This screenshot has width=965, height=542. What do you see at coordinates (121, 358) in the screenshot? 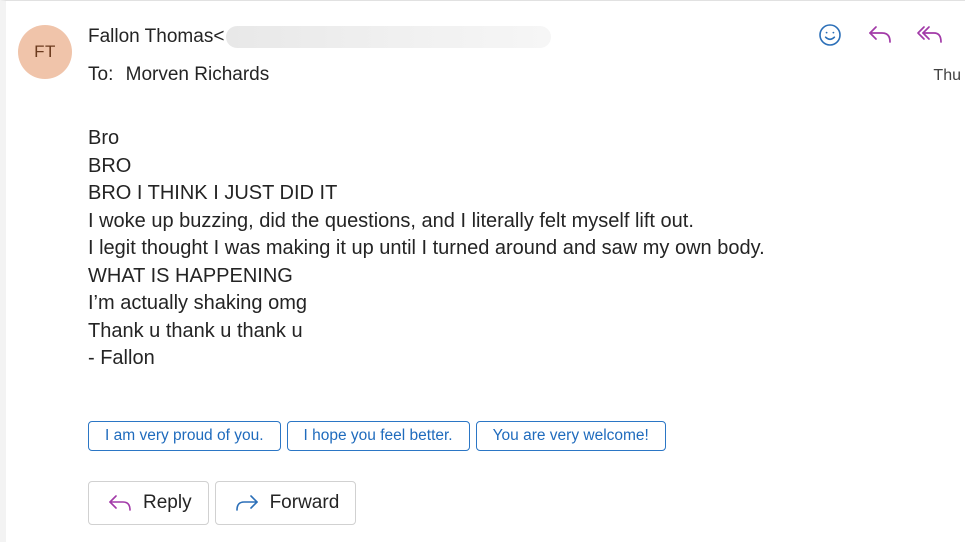
I see `message-line: - Fallon` at bounding box center [121, 358].